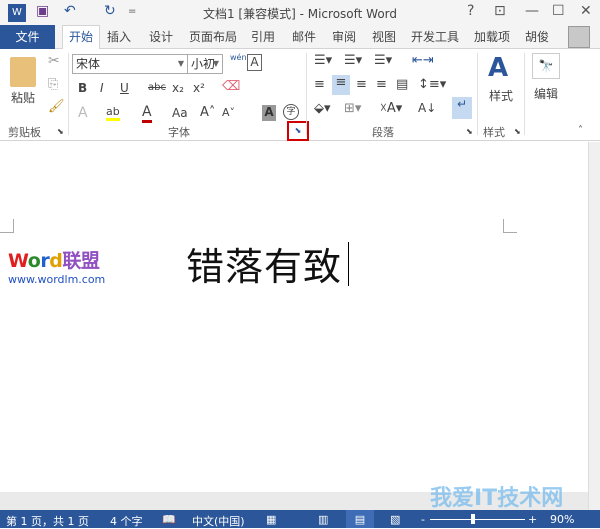 This screenshot has height=529, width=600. I want to click on tab-addins: 加载项, so click(492, 36).